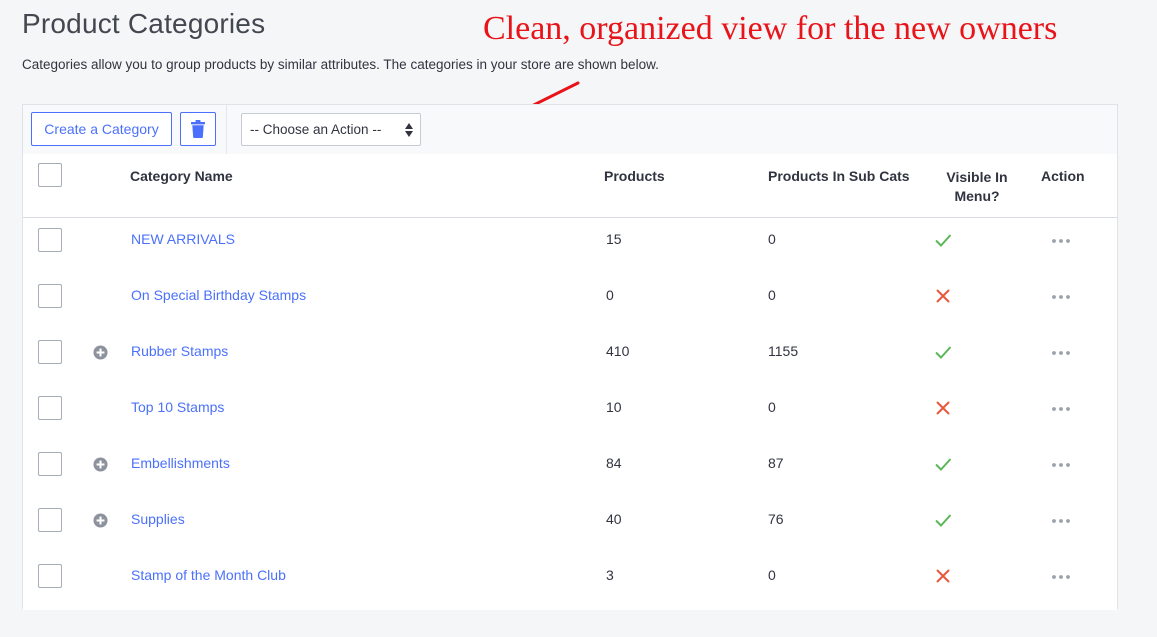  What do you see at coordinates (570, 130) in the screenshot?
I see `table-toolbar: Create a Category -- Choose an Action --` at bounding box center [570, 130].